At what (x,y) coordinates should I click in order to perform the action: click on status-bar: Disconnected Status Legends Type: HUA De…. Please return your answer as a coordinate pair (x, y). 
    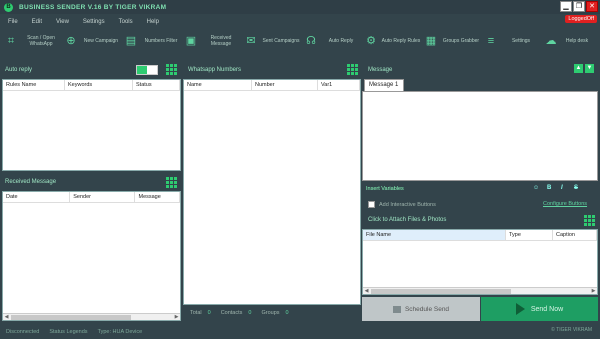
    Looking at the image, I should click on (300, 331).